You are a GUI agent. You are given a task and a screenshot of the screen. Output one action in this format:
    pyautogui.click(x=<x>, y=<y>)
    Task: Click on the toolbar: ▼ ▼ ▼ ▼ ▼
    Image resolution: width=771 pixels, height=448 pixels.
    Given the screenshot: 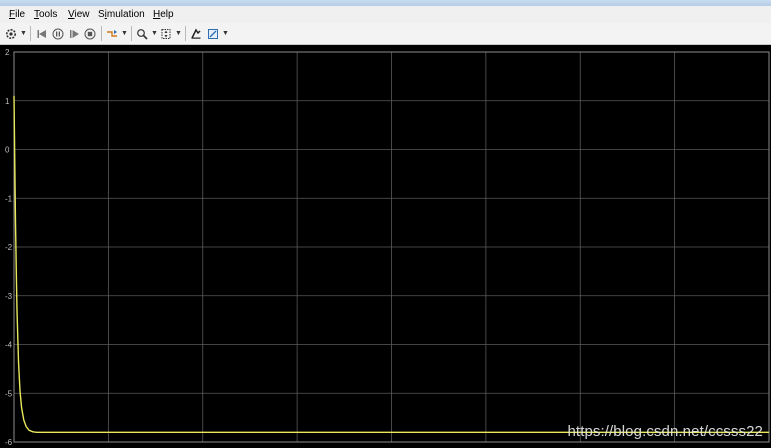 What is the action you would take?
    pyautogui.click(x=385, y=34)
    